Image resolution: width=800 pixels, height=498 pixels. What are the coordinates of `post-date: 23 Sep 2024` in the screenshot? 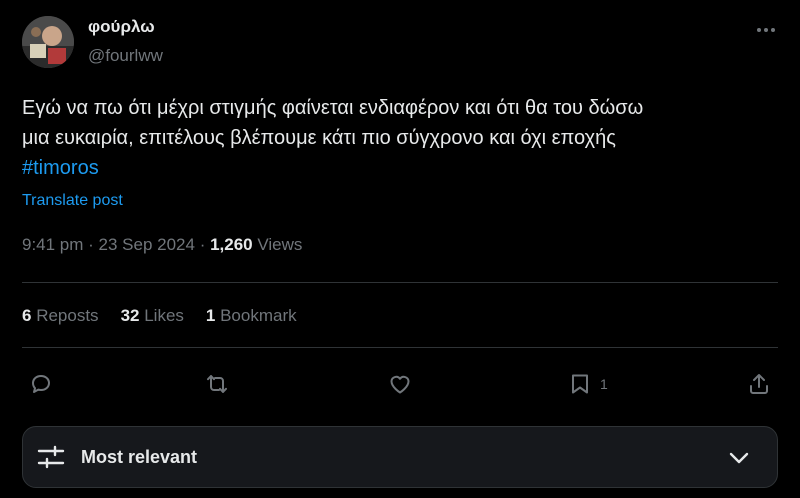 It's located at (147, 244).